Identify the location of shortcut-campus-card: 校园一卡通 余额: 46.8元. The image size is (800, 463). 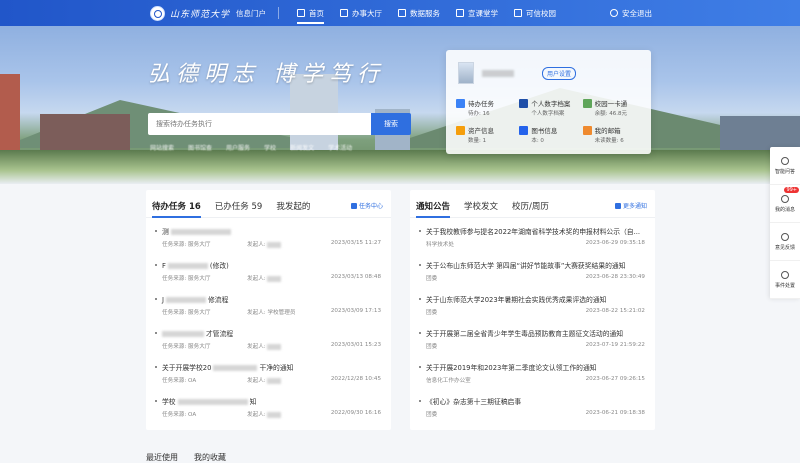
(614, 107).